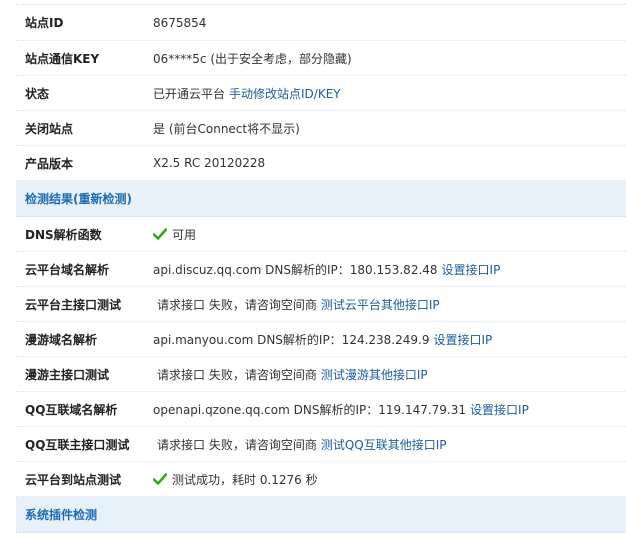  Describe the element at coordinates (462, 339) in the screenshot. I see `manyou-set-interface-ip-link: 设置接口IP` at that location.